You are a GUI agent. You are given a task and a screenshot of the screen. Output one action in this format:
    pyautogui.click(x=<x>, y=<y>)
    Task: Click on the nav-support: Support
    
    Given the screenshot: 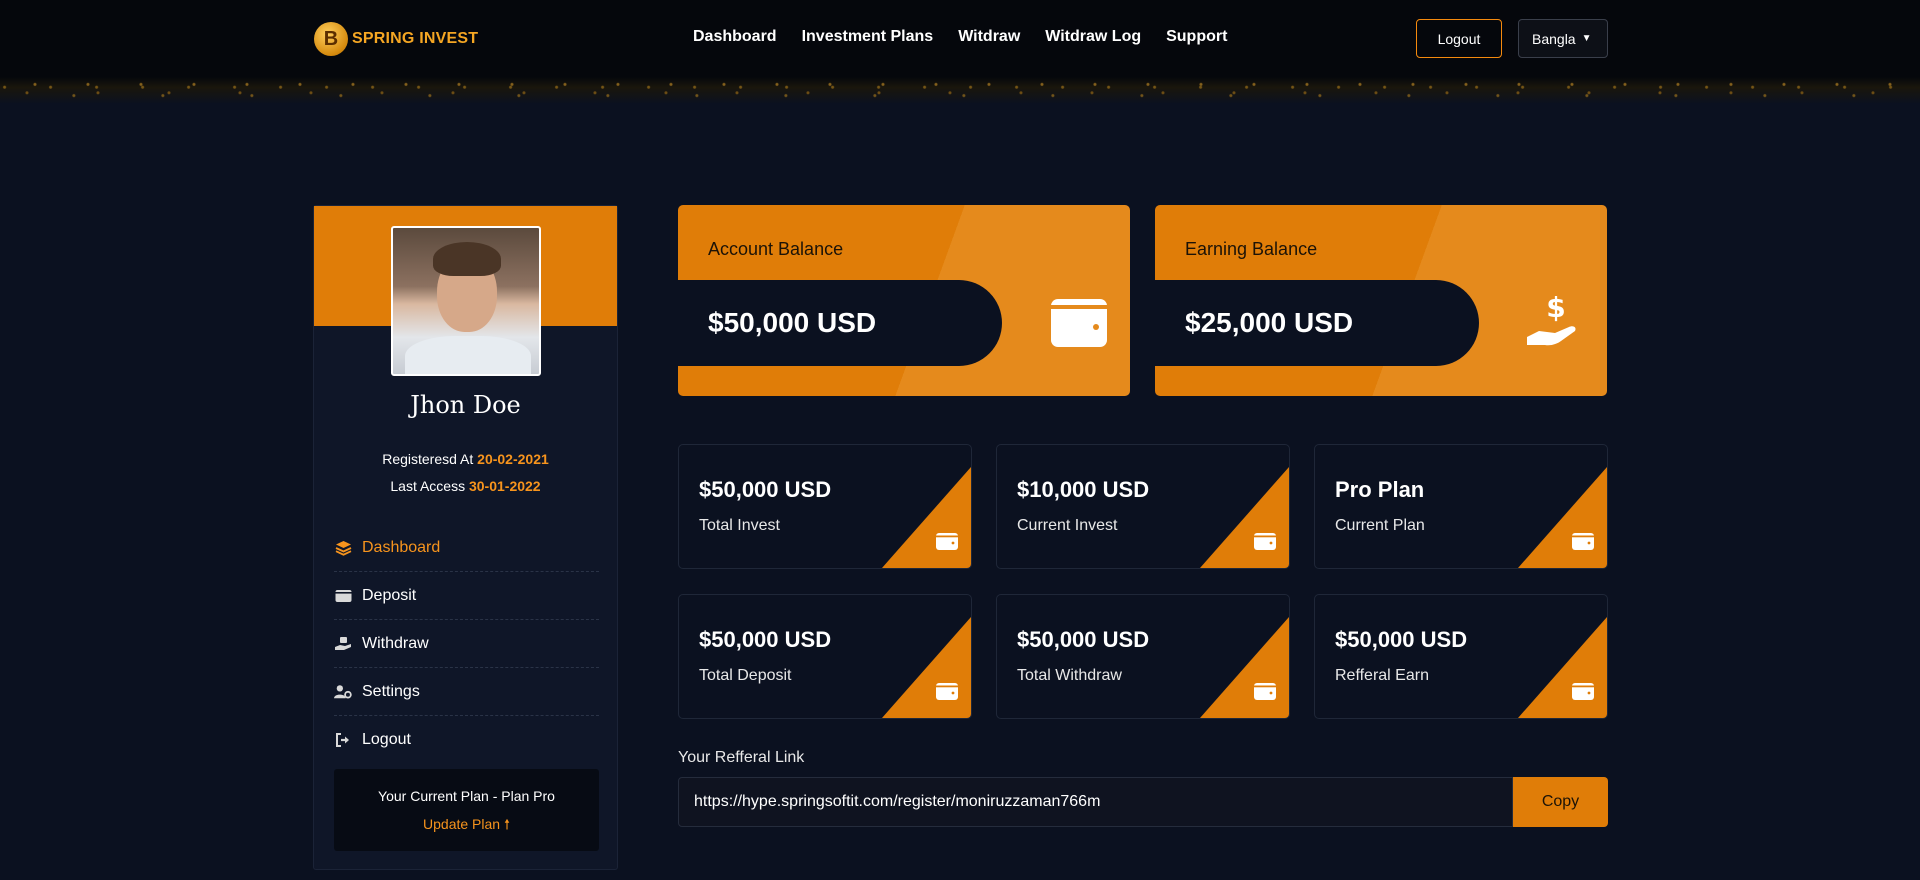 What is the action you would take?
    pyautogui.click(x=1196, y=37)
    